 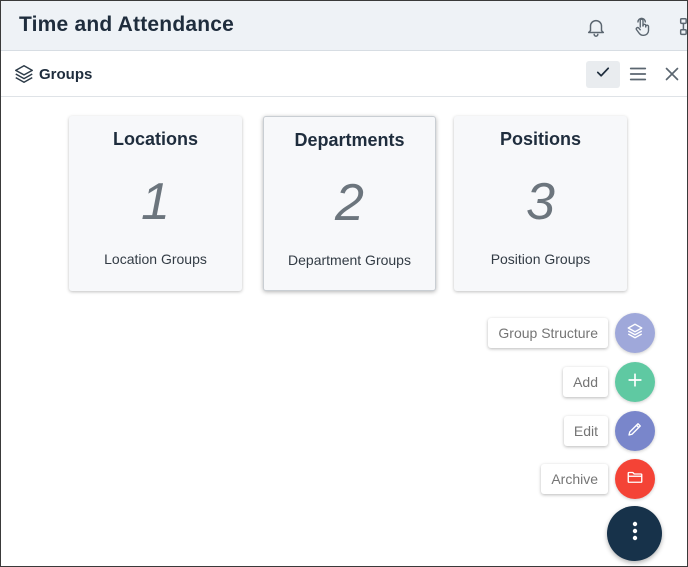 I want to click on card-count: 1, so click(x=155, y=202).